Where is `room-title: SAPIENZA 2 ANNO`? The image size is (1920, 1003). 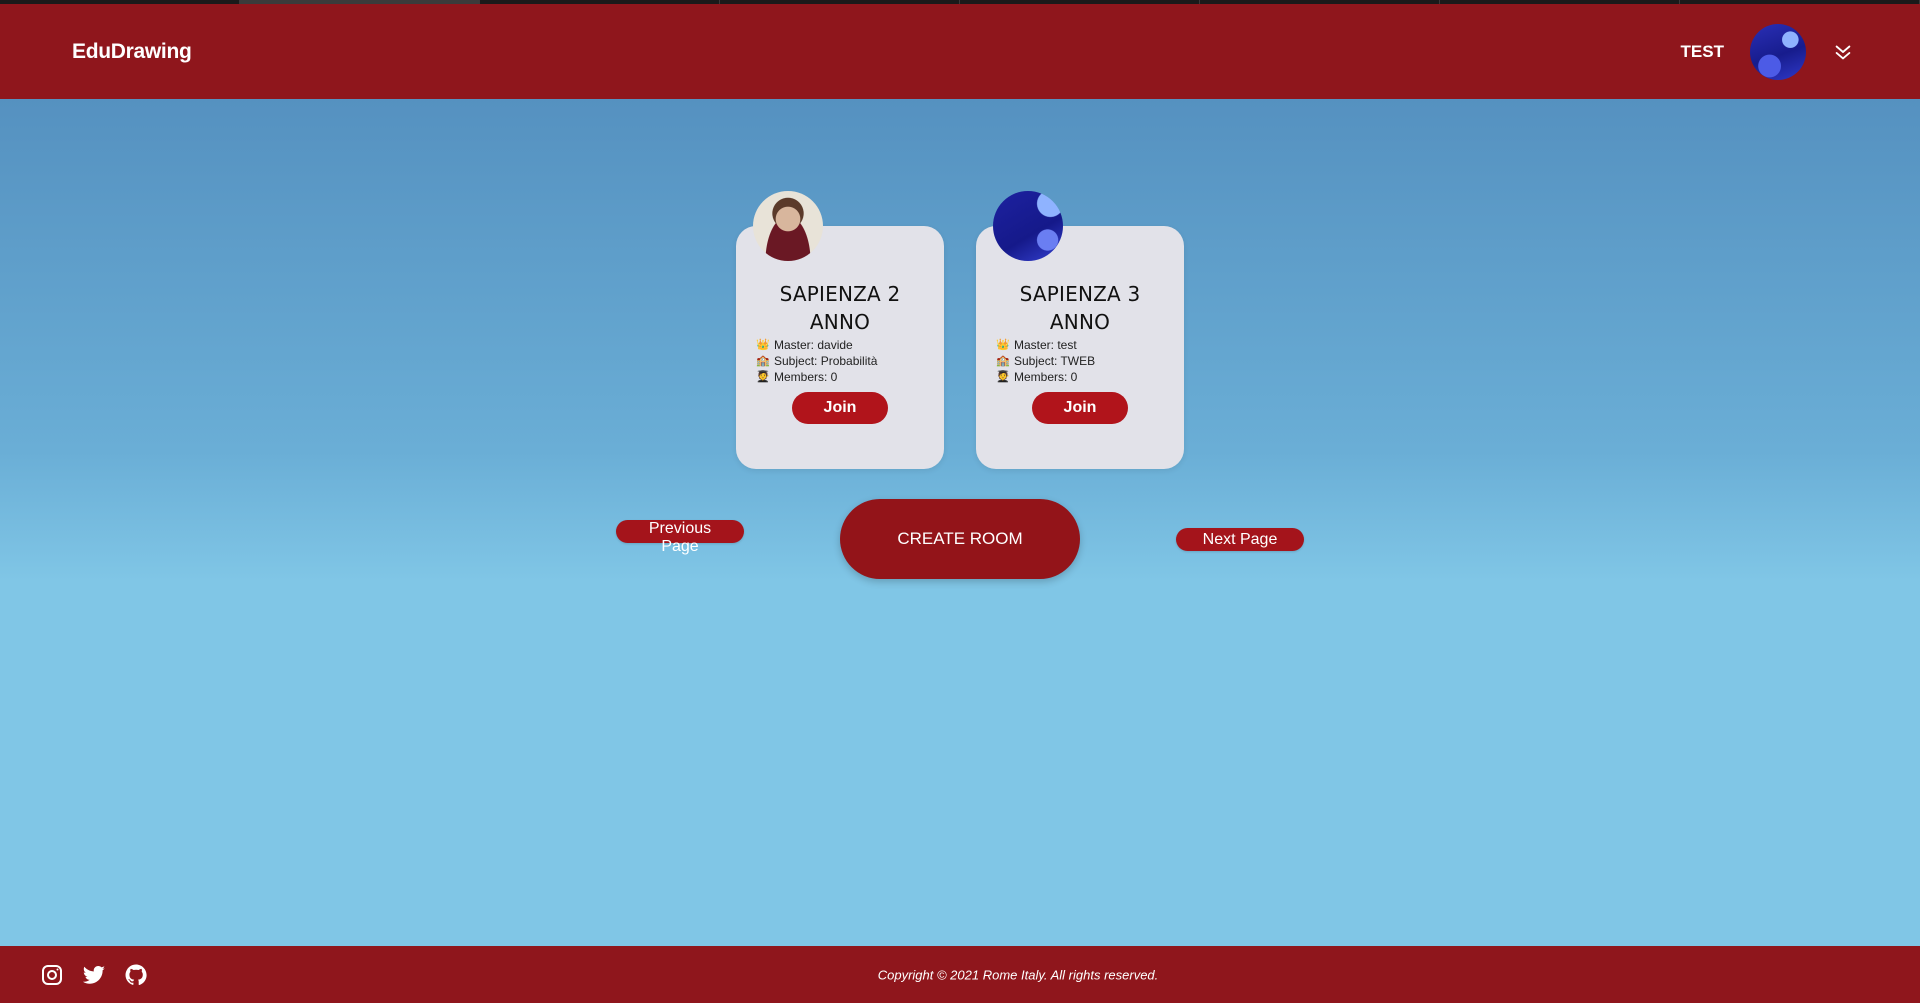 room-title: SAPIENZA 2 ANNO is located at coordinates (840, 308).